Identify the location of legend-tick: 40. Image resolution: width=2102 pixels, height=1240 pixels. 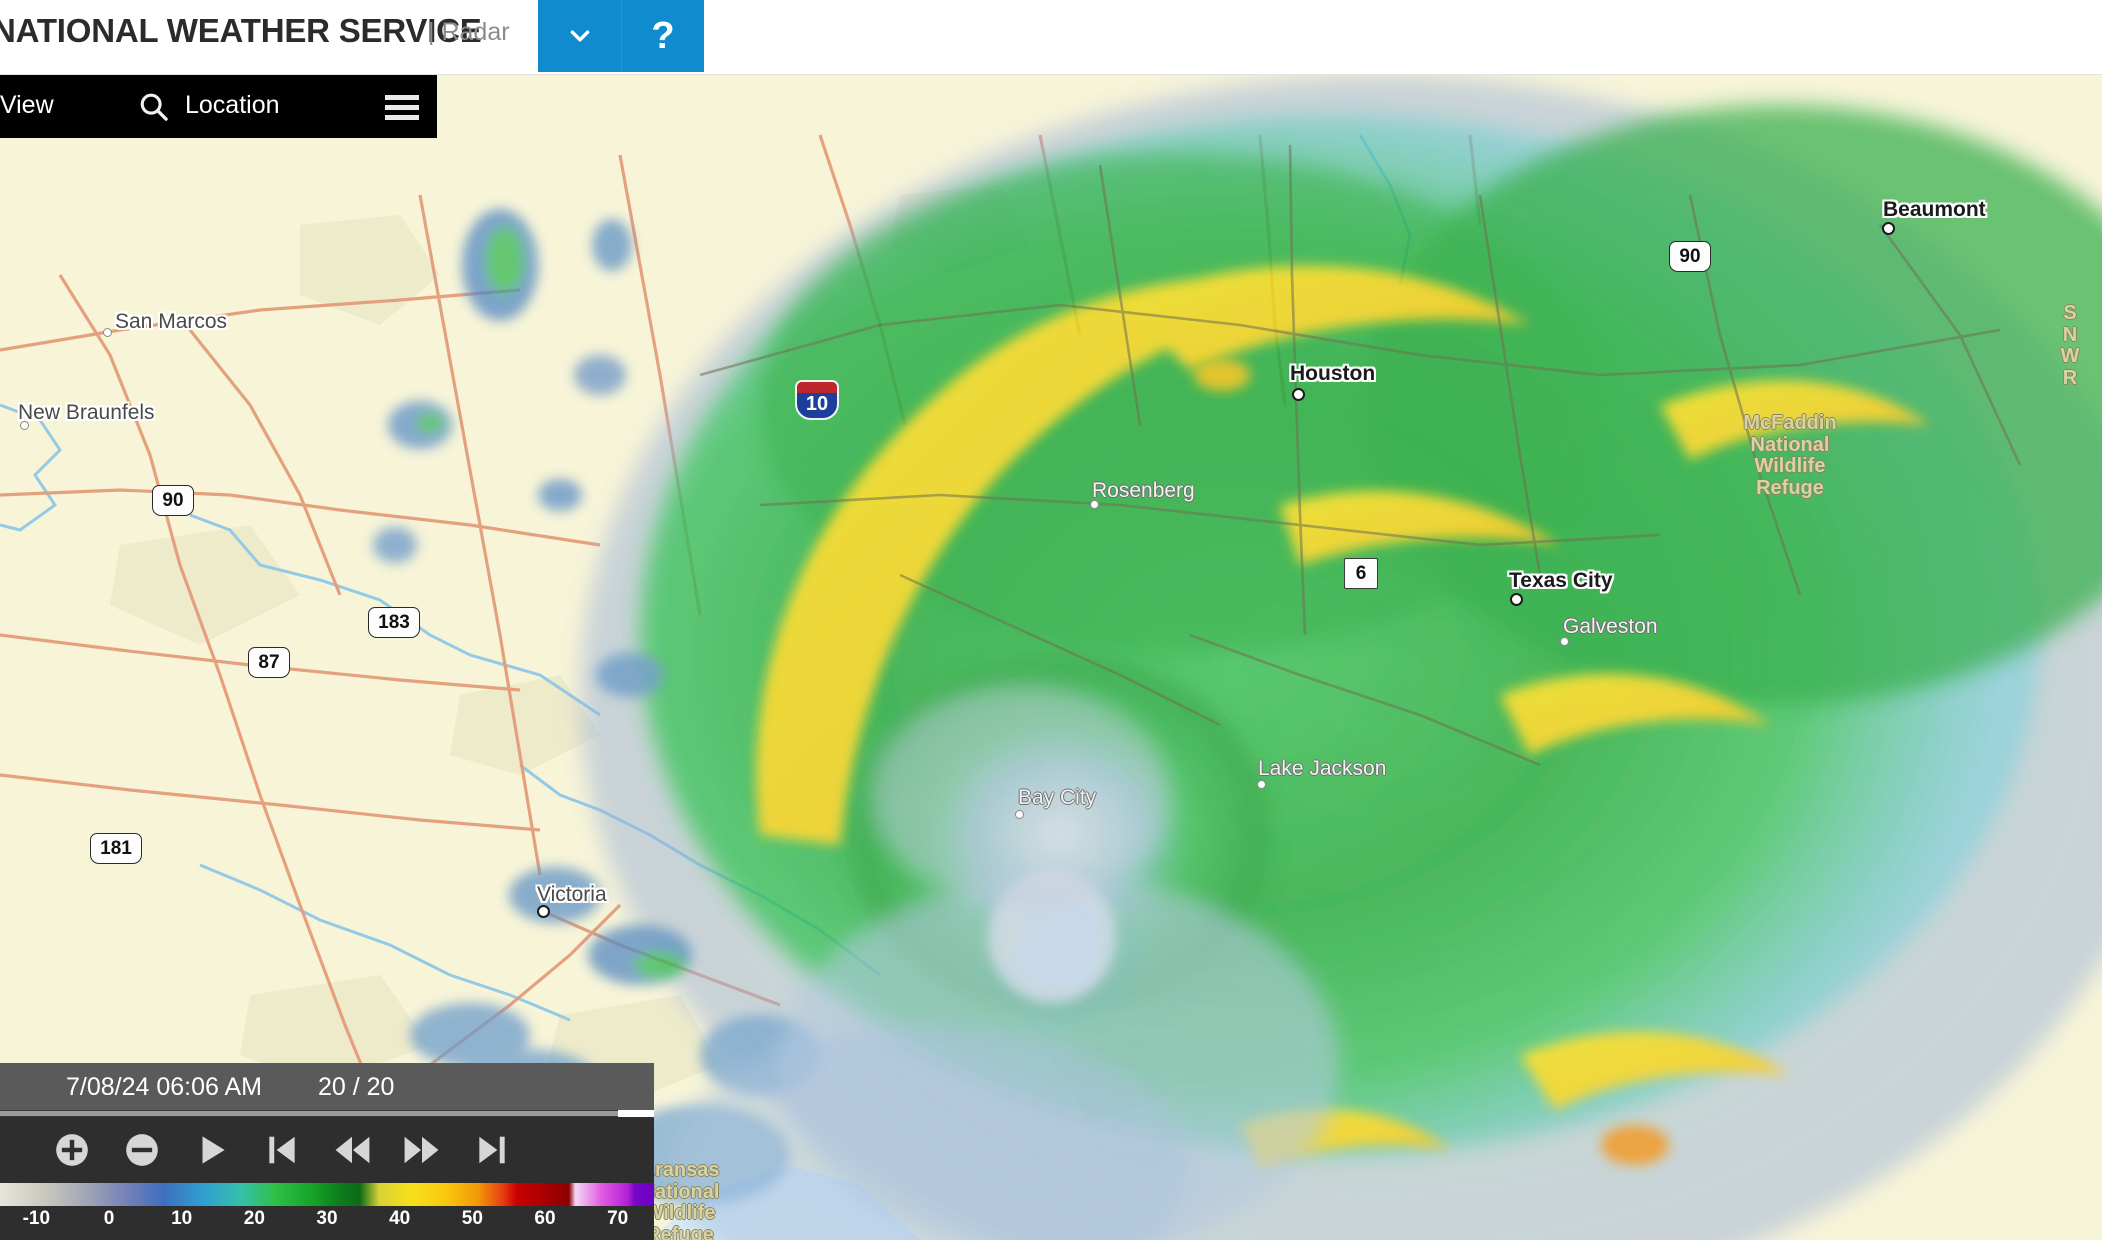
(400, 1218).